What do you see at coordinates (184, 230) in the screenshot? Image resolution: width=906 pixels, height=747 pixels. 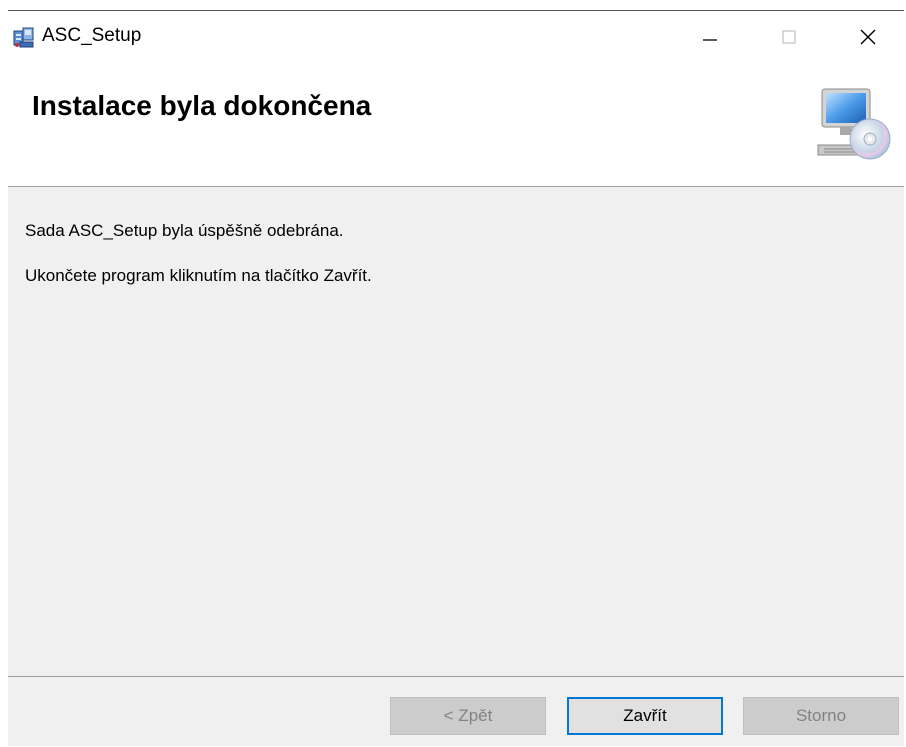 I see `removal-message: Sada ASC_Setup byla úspěšně odebrána.` at bounding box center [184, 230].